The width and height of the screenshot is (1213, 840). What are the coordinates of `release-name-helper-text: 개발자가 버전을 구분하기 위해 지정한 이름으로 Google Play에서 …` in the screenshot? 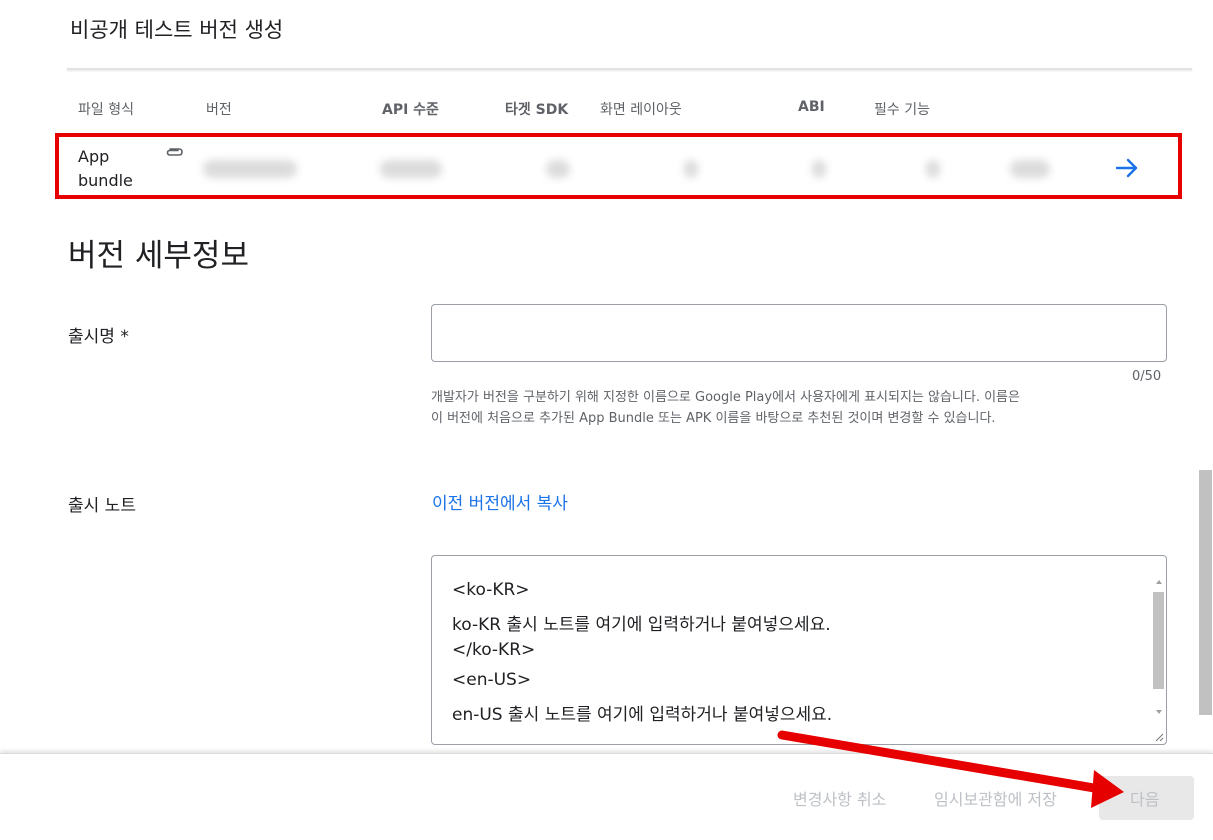 It's located at (801, 408).